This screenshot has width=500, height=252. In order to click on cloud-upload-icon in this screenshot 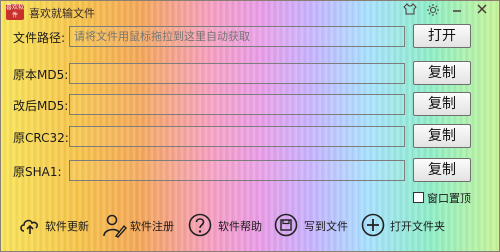, I will do `click(30, 225)`.